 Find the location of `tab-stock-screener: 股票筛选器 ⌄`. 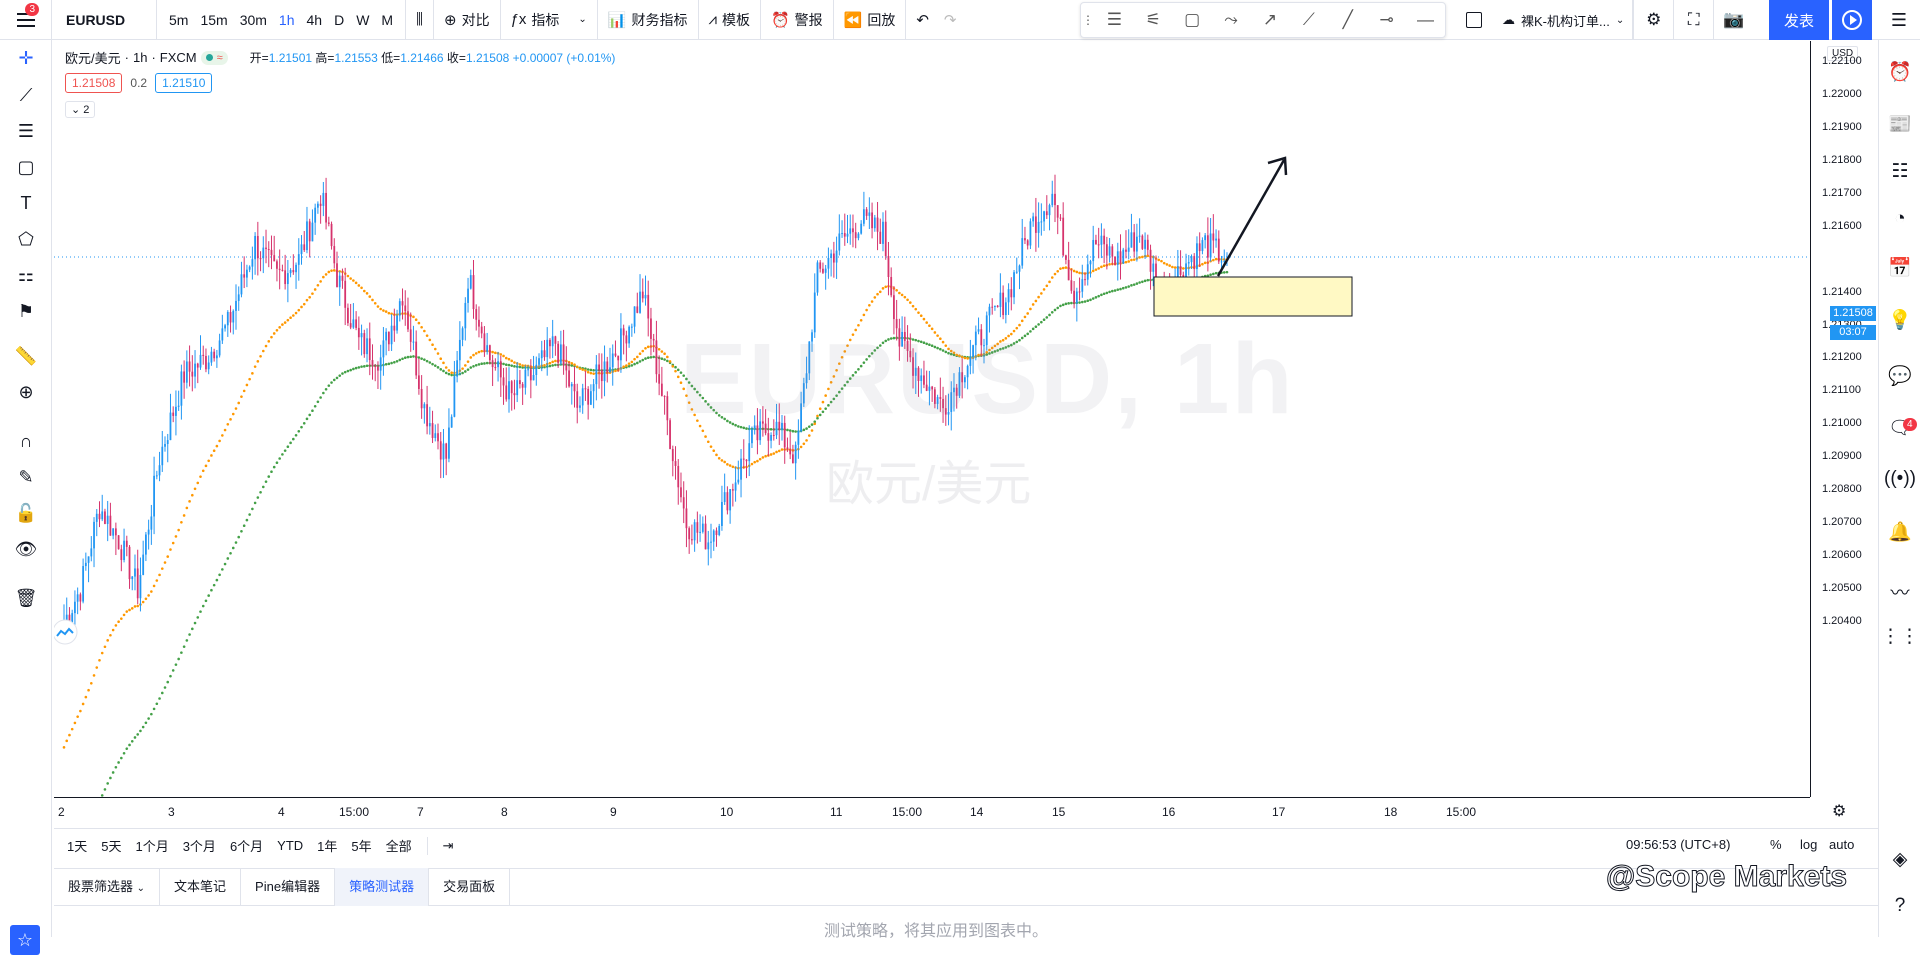

tab-stock-screener: 股票筛选器 ⌄ is located at coordinates (107, 887).